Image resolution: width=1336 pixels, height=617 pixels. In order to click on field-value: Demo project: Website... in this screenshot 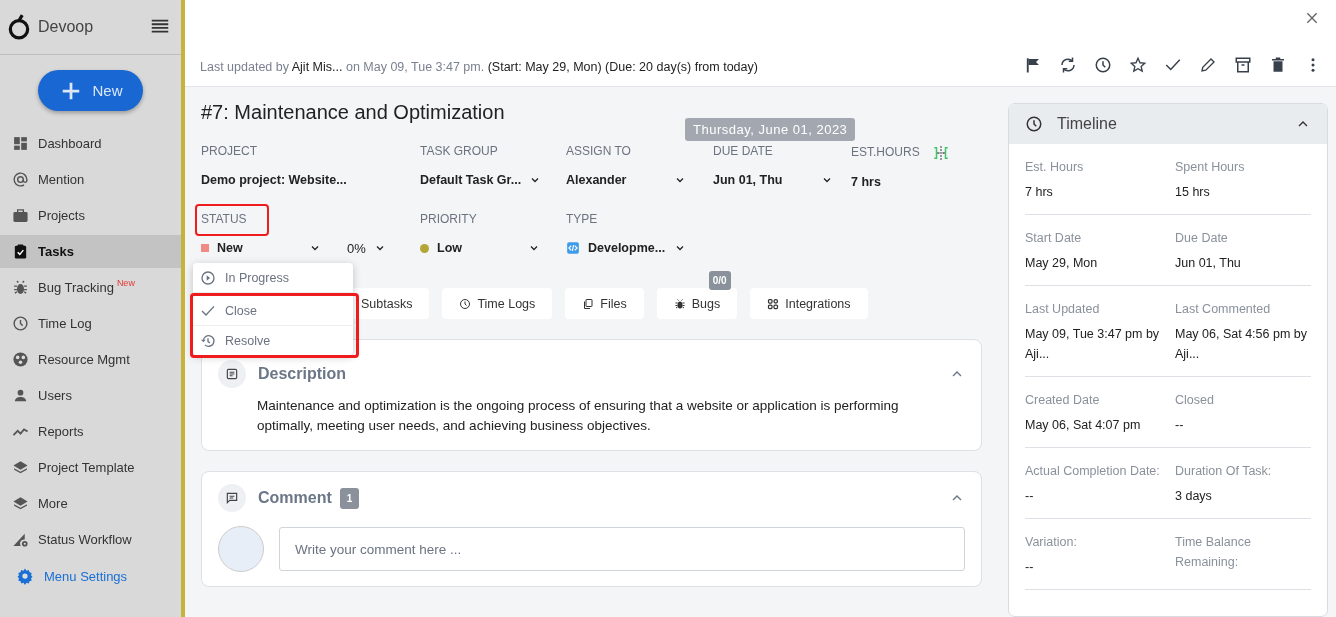, I will do `click(274, 180)`.